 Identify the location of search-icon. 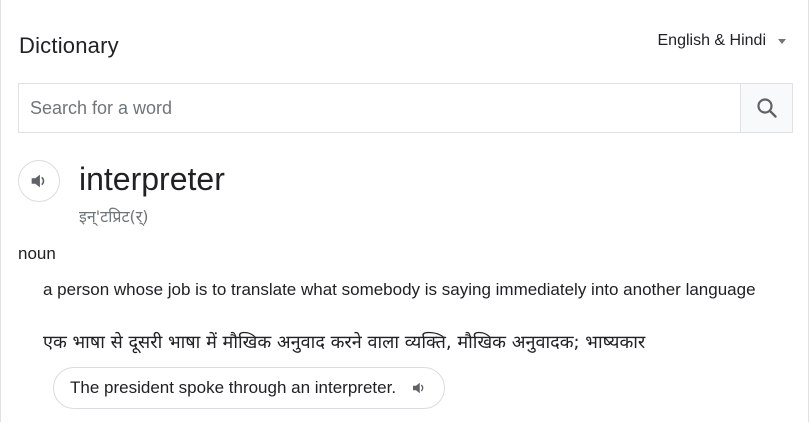
(766, 108).